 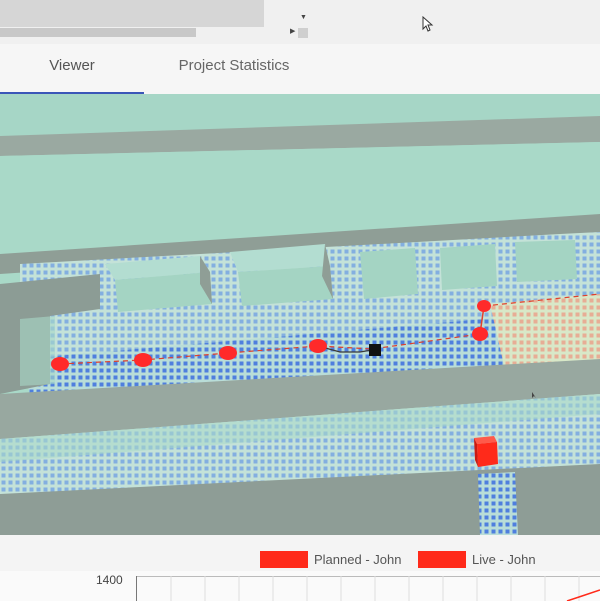 I want to click on toolbar-blank-field, so click(x=132, y=13).